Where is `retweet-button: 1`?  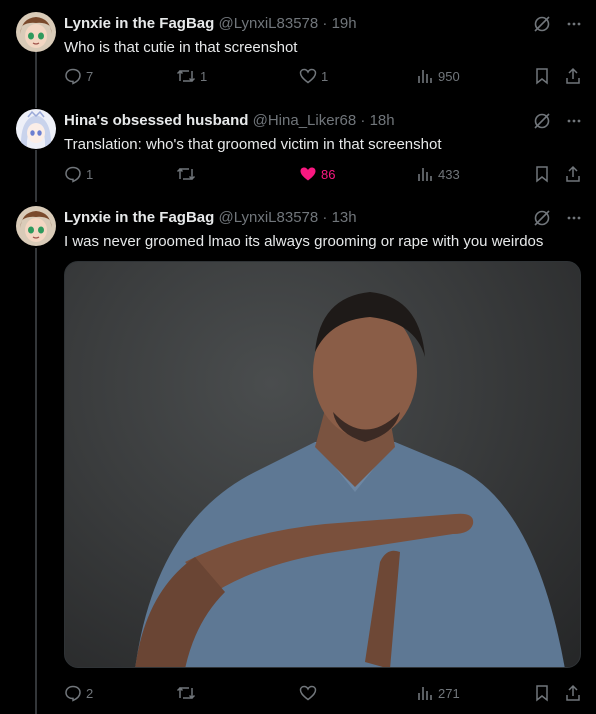
retweet-button: 1 is located at coordinates (191, 76).